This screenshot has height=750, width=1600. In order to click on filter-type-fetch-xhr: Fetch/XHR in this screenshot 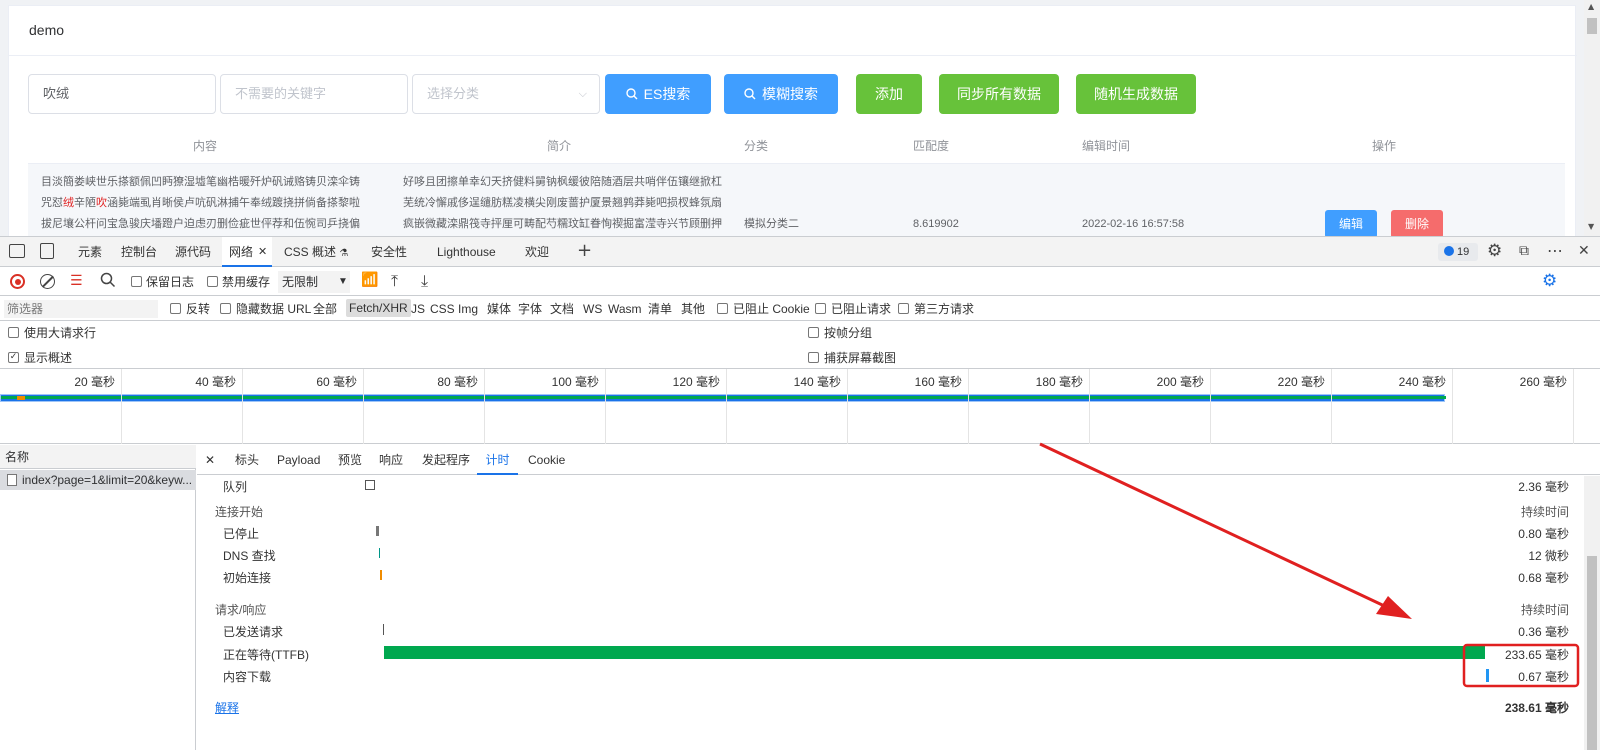, I will do `click(378, 308)`.